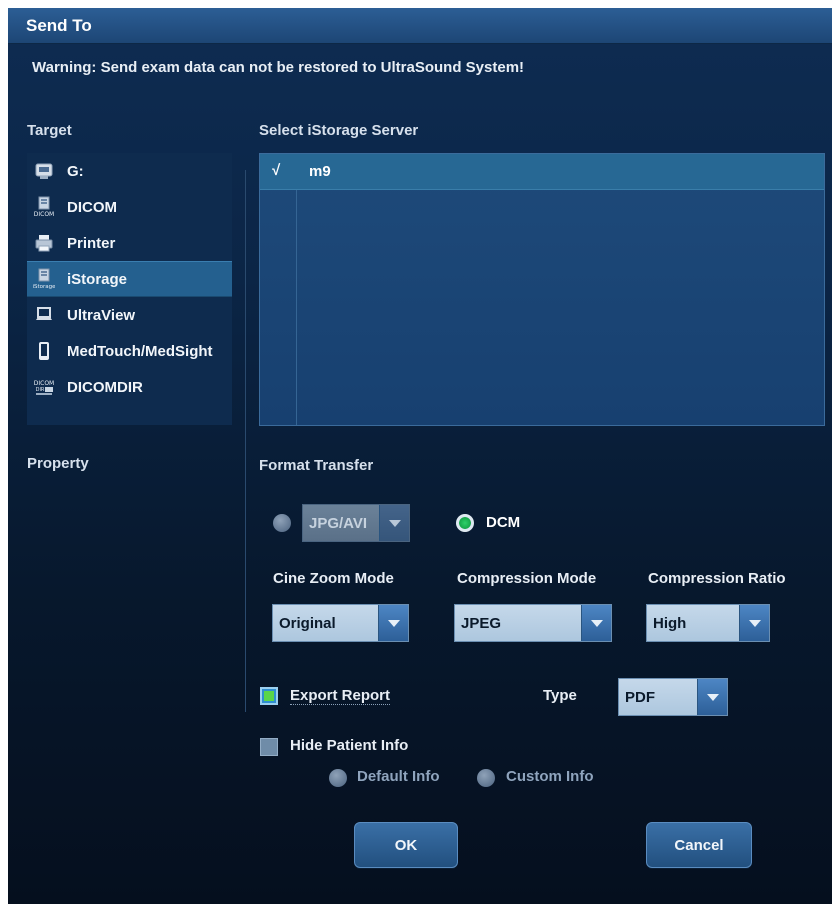  Describe the element at coordinates (465, 523) in the screenshot. I see `dcm-radio` at that location.